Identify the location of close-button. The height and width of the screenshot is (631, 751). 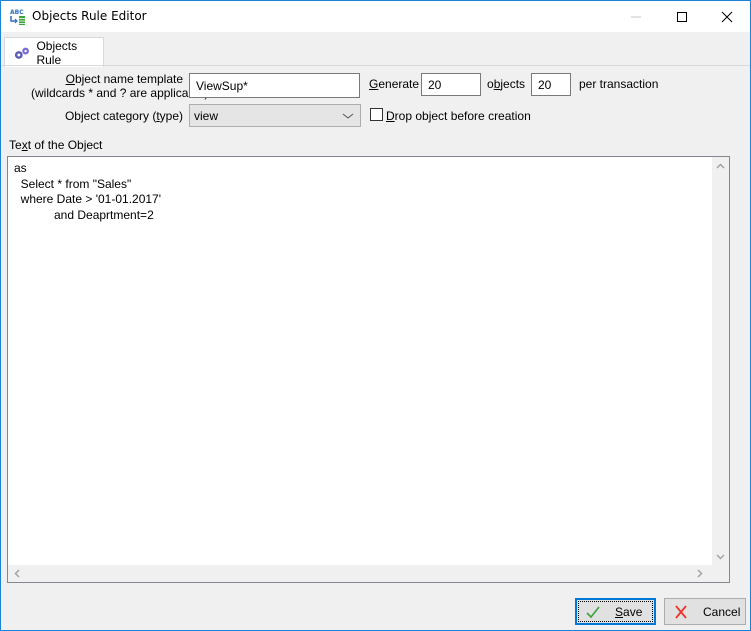
(727, 16).